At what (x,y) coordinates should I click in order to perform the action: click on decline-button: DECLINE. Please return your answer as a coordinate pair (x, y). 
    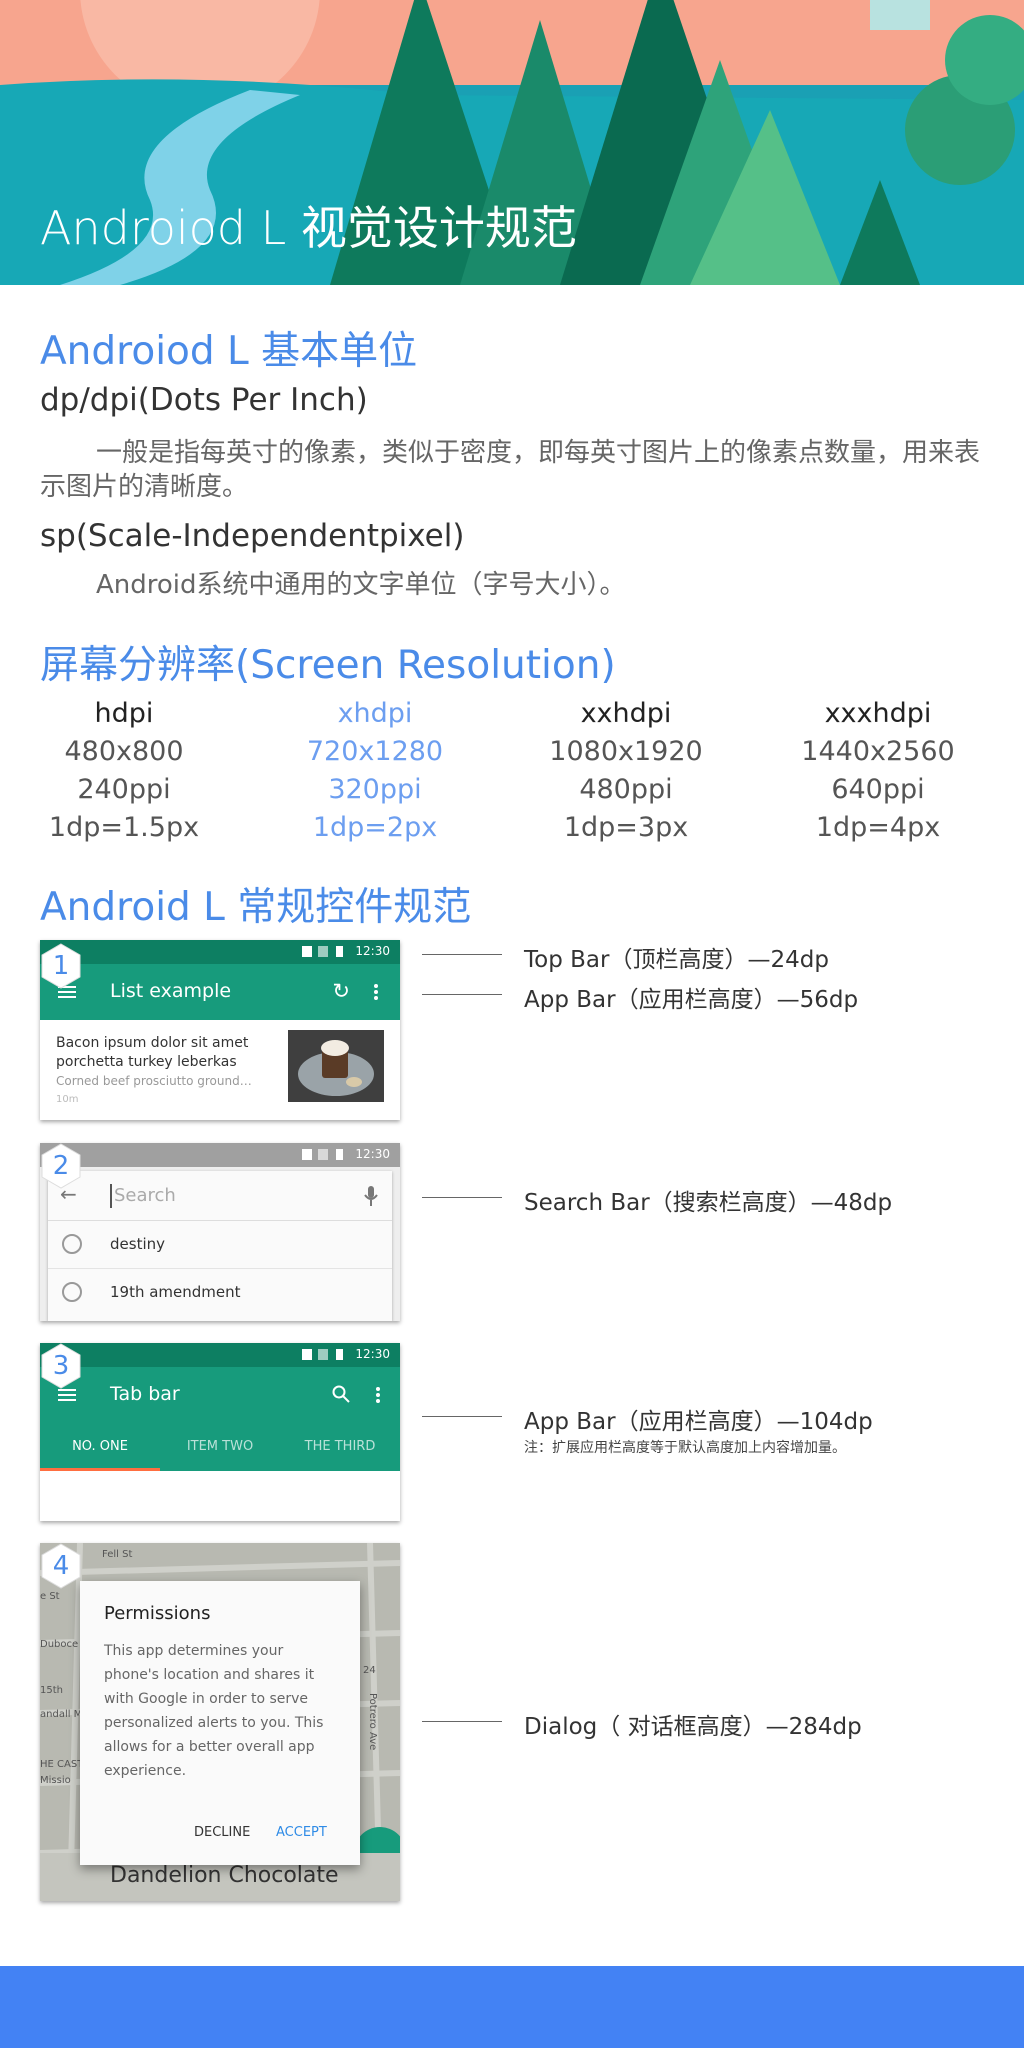
    Looking at the image, I should click on (222, 1832).